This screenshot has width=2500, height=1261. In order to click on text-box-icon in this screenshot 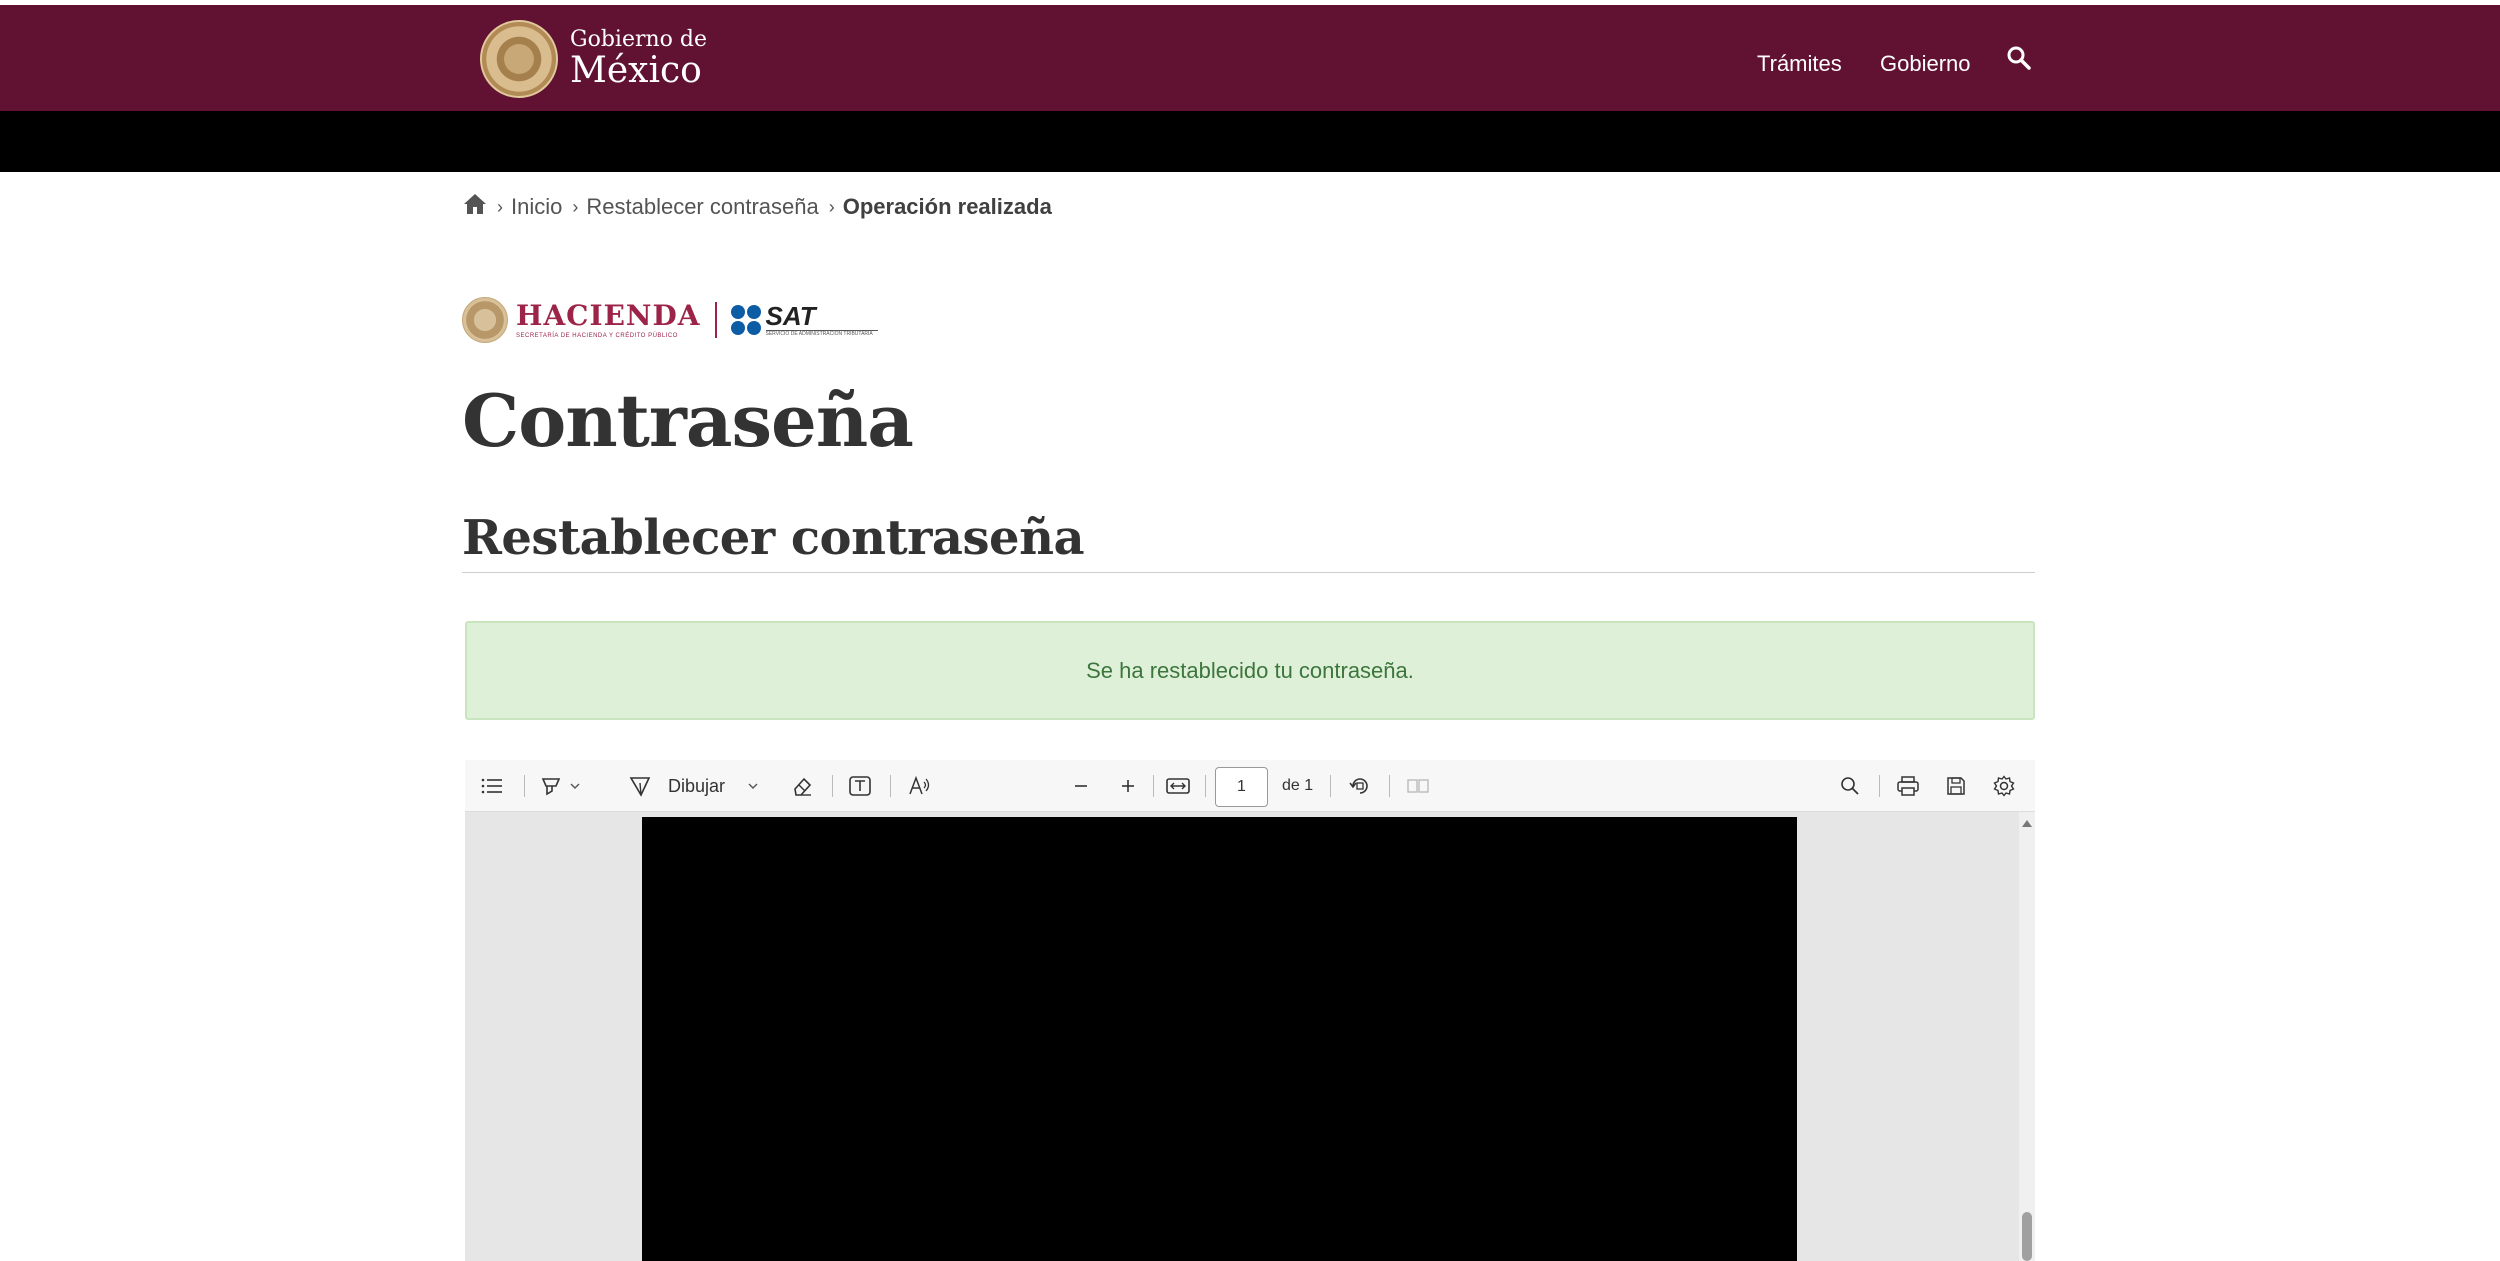, I will do `click(860, 786)`.